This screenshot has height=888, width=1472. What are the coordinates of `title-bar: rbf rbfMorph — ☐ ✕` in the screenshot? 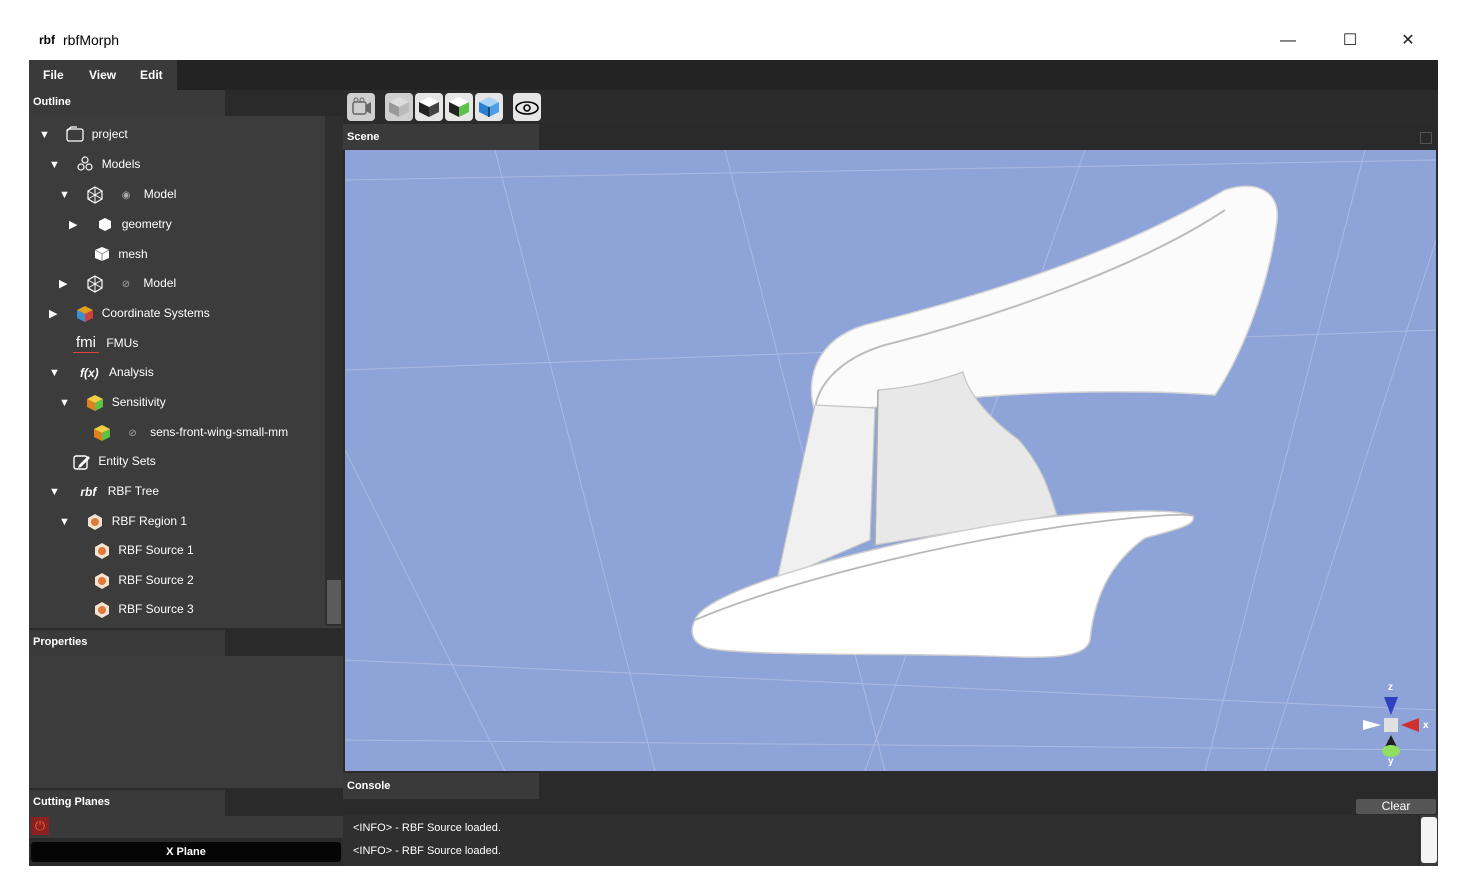 It's located at (733, 41).